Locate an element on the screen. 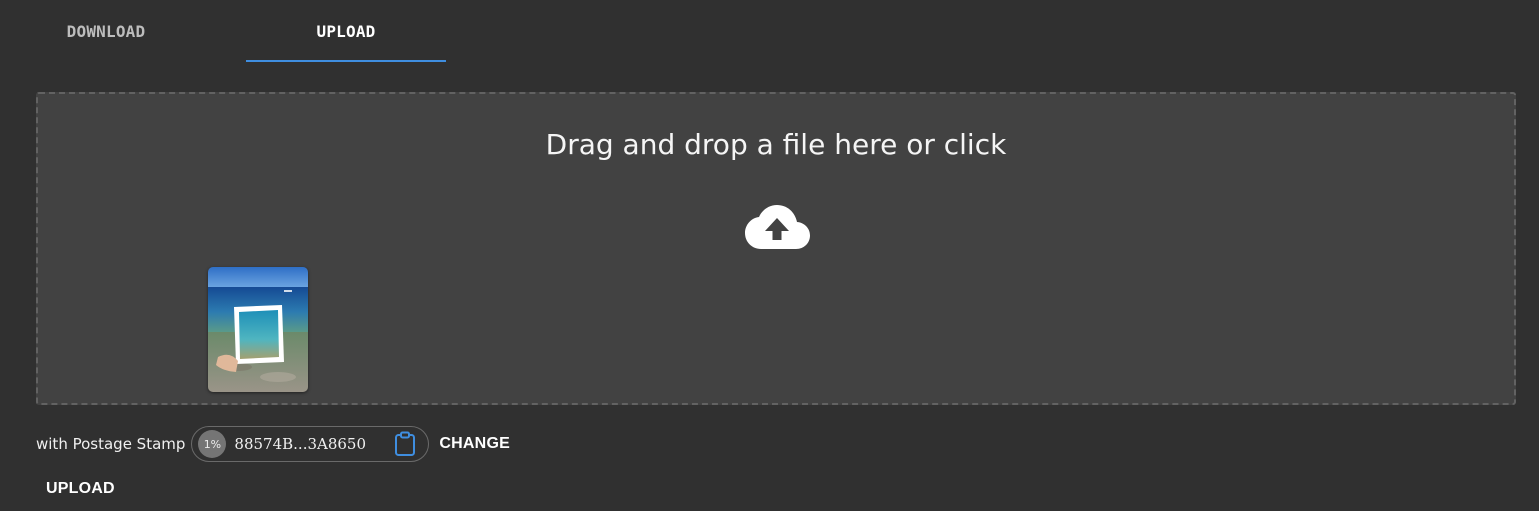 This screenshot has height=511, width=1539. tab-upload-label: UPLOAD is located at coordinates (346, 31).